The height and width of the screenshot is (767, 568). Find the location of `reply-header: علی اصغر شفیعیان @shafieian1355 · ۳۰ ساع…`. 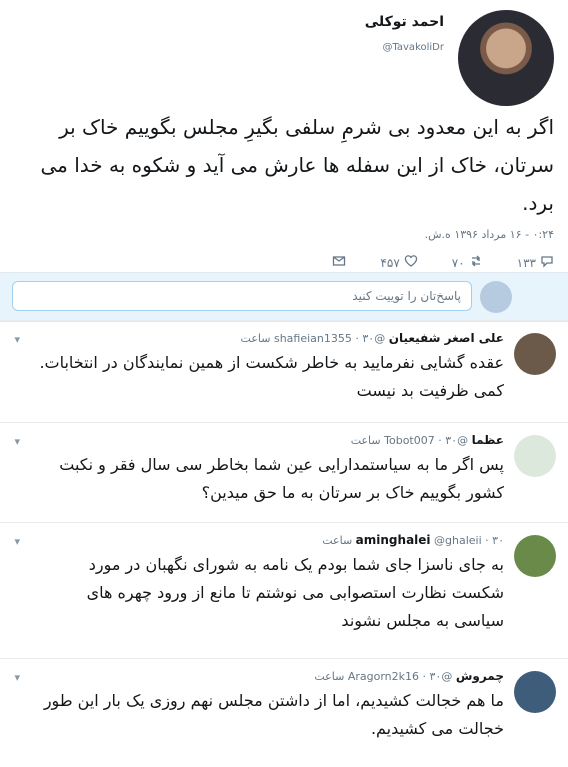

reply-header: علی اصغر شفیعیان @shafieian1355 · ۳۰ ساع… is located at coordinates (372, 338).